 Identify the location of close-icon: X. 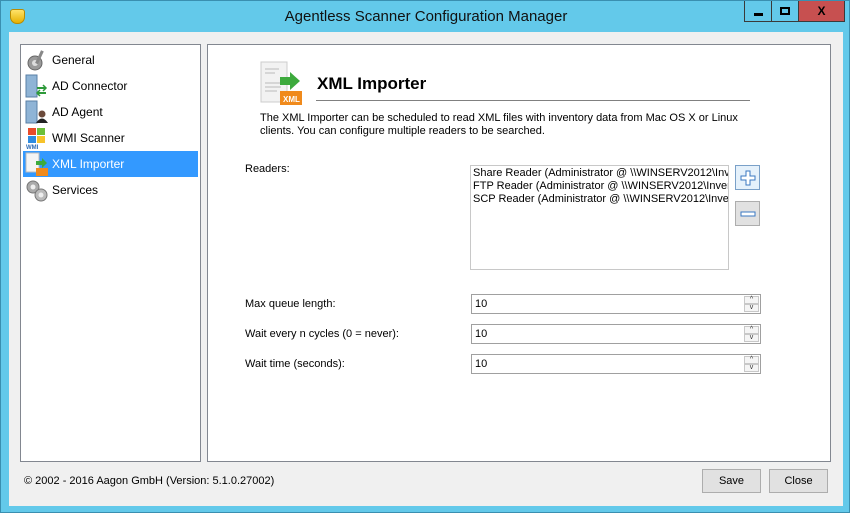
(821, 11).